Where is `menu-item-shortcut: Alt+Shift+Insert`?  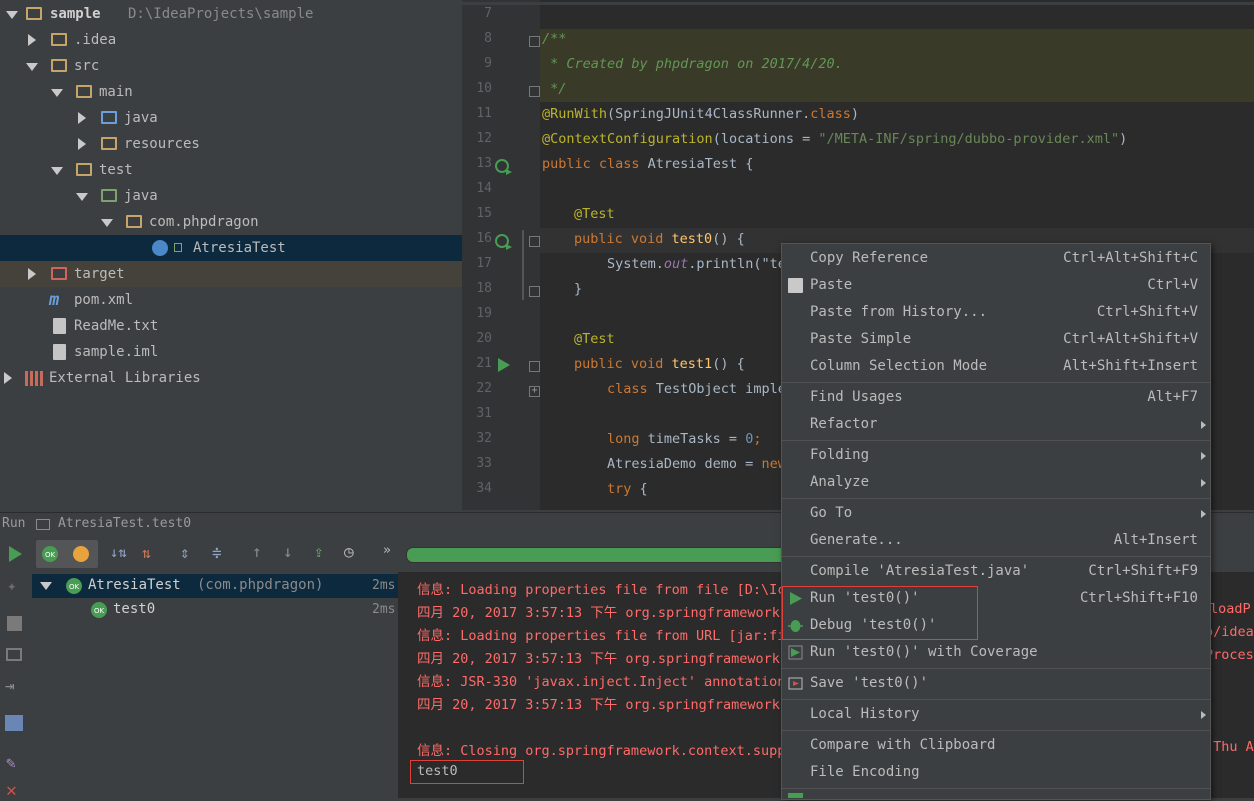 menu-item-shortcut: Alt+Shift+Insert is located at coordinates (1130, 366).